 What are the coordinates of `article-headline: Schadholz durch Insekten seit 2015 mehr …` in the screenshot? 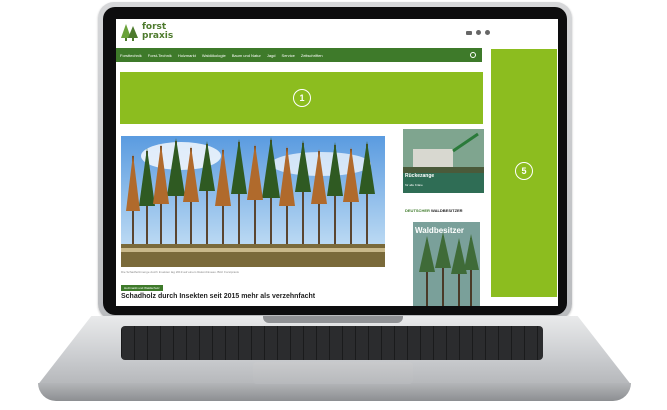 It's located at (253, 296).